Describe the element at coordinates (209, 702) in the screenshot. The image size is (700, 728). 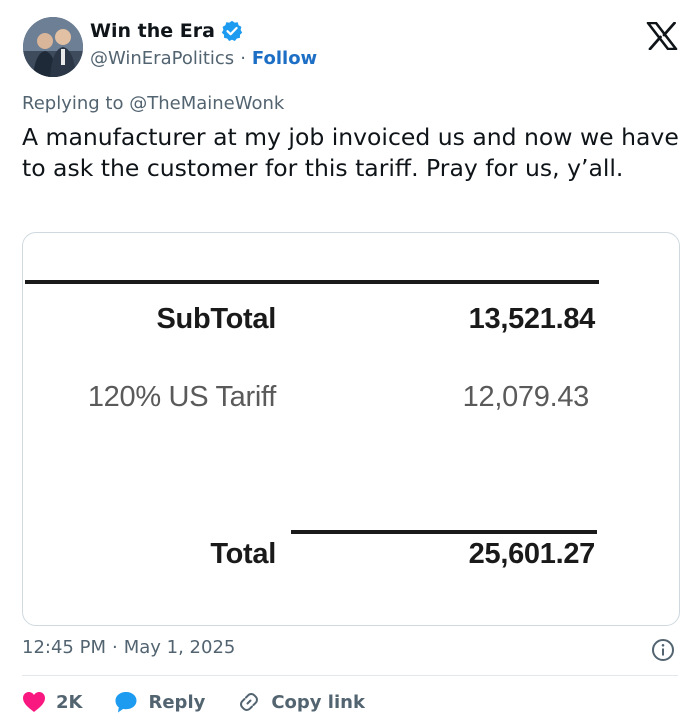
I see `action-bar: 2K Reply Copy link` at that location.